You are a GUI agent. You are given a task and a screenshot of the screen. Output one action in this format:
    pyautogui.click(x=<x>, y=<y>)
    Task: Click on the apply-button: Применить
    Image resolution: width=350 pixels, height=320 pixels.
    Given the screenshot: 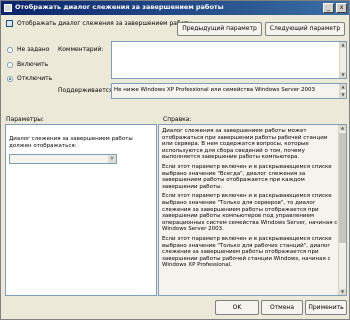 What is the action you would take?
    pyautogui.click(x=326, y=307)
    